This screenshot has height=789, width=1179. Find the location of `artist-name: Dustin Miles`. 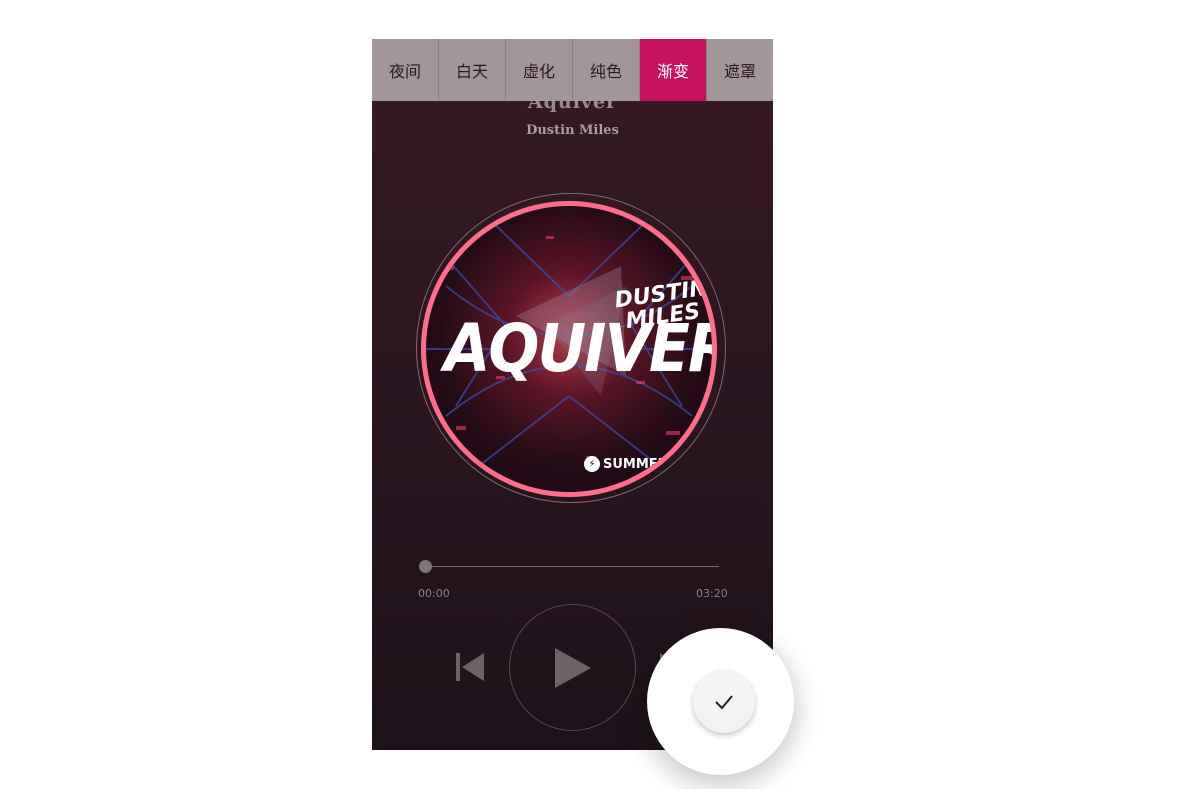

artist-name: Dustin Miles is located at coordinates (572, 130).